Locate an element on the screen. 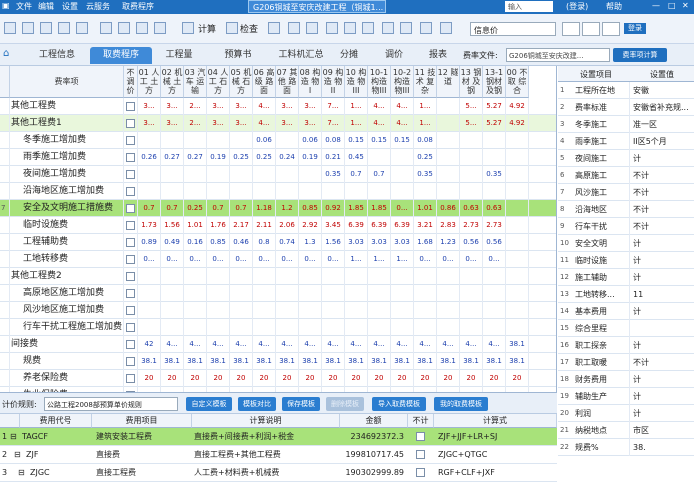 This screenshot has height=483, width=694. import-fee-template-button: 导入取费模板 is located at coordinates (399, 404).